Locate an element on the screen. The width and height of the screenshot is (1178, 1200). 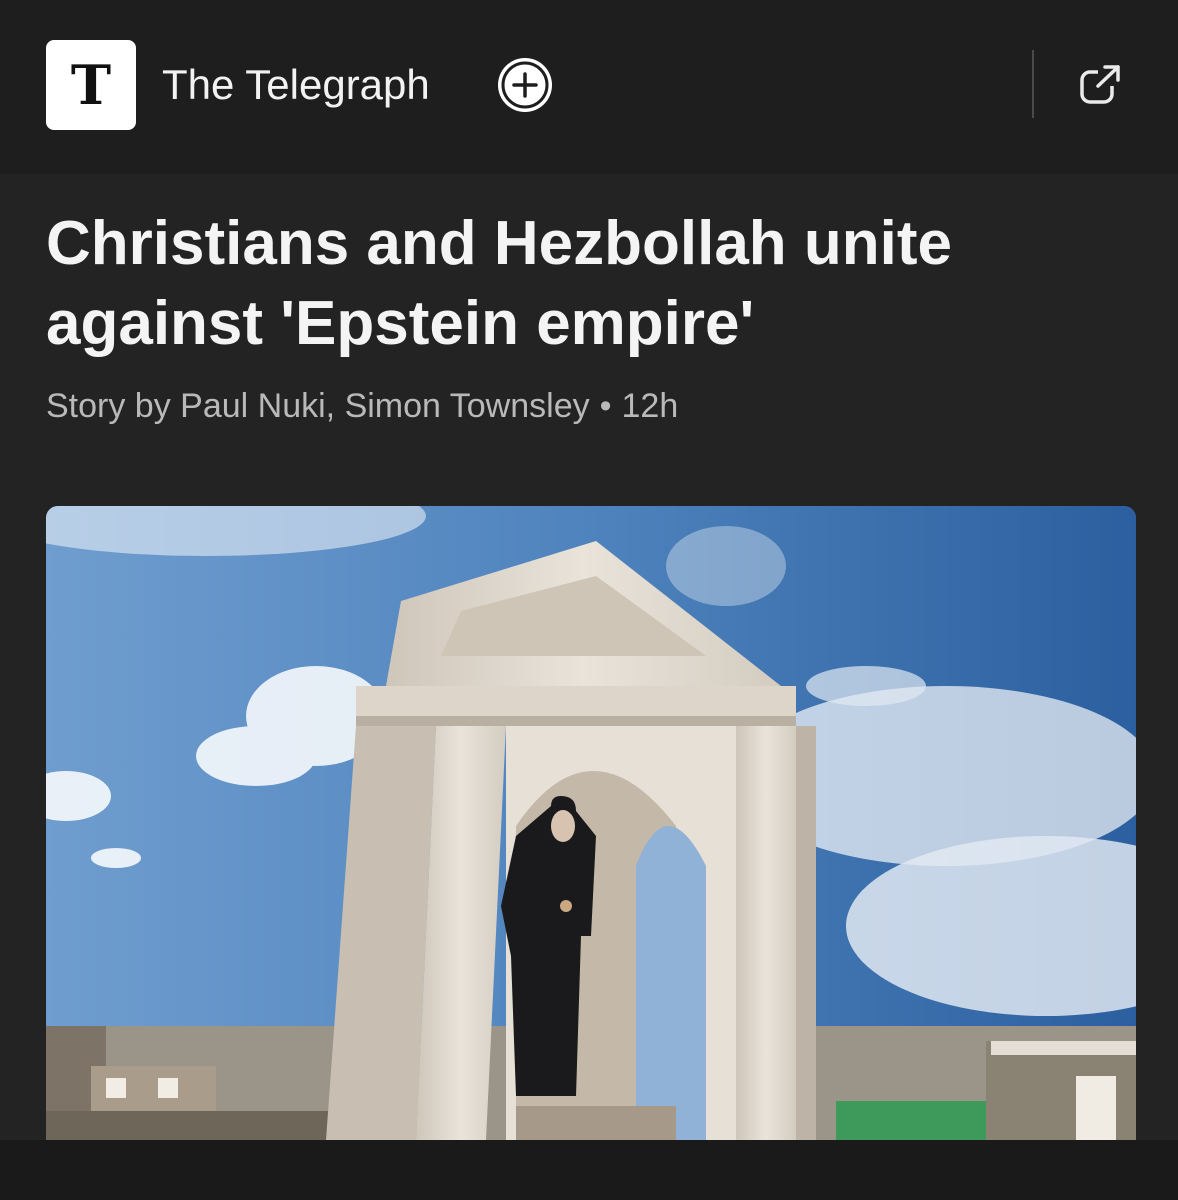
bottom-strip is located at coordinates (589, 1170).